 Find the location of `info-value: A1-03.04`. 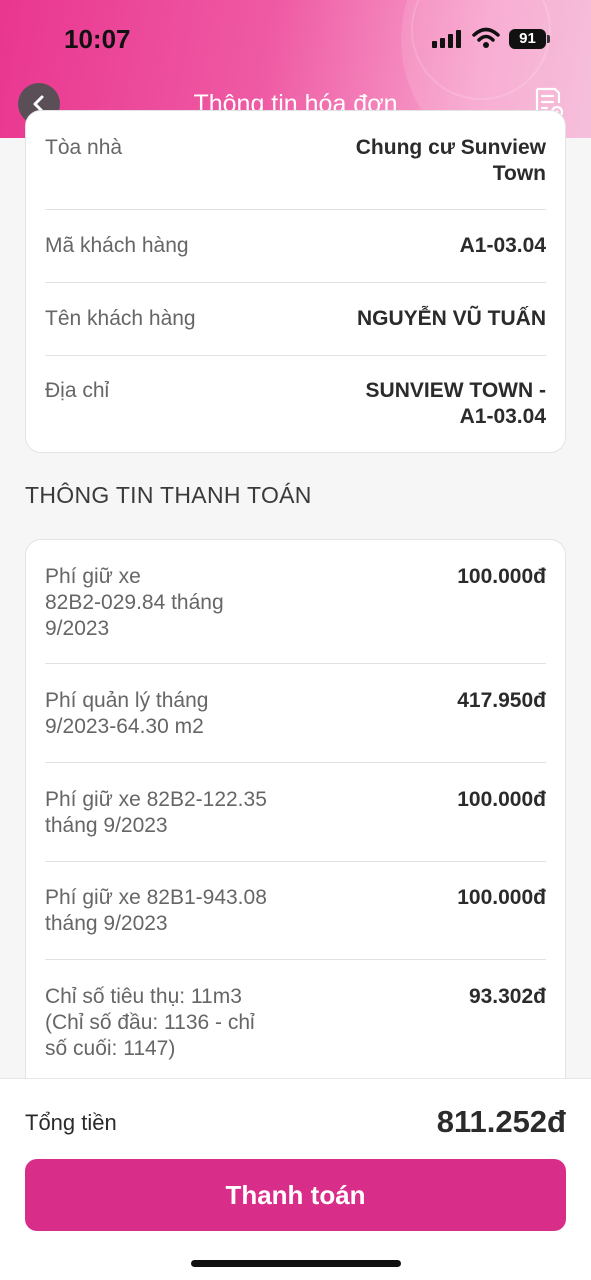

info-value: A1-03.04 is located at coordinates (502, 245).